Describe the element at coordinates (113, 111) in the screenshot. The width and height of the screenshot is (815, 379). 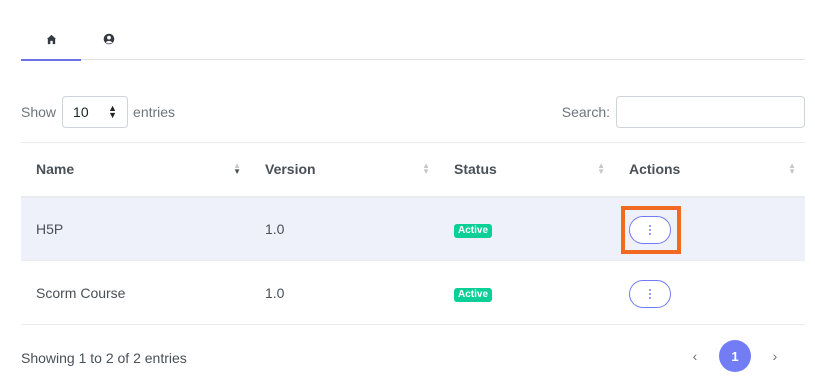
I see `select-arrows-icon: ▲ ▼` at that location.